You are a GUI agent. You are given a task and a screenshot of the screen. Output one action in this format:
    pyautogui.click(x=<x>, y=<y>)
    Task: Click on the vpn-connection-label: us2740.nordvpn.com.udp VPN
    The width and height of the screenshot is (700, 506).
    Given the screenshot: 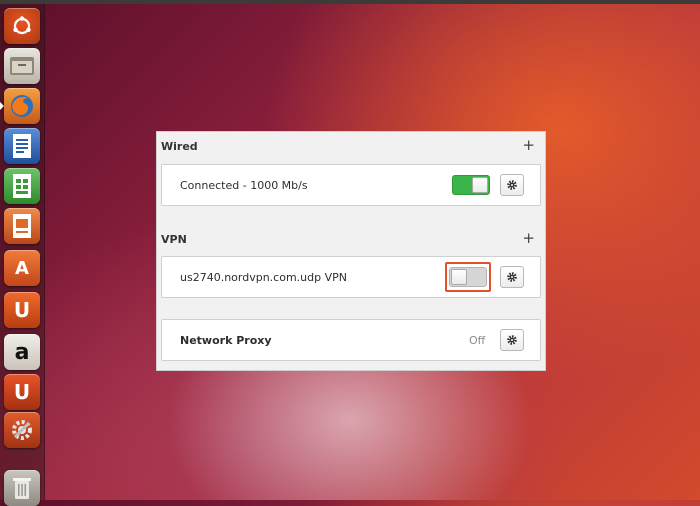 What is the action you would take?
    pyautogui.click(x=263, y=277)
    